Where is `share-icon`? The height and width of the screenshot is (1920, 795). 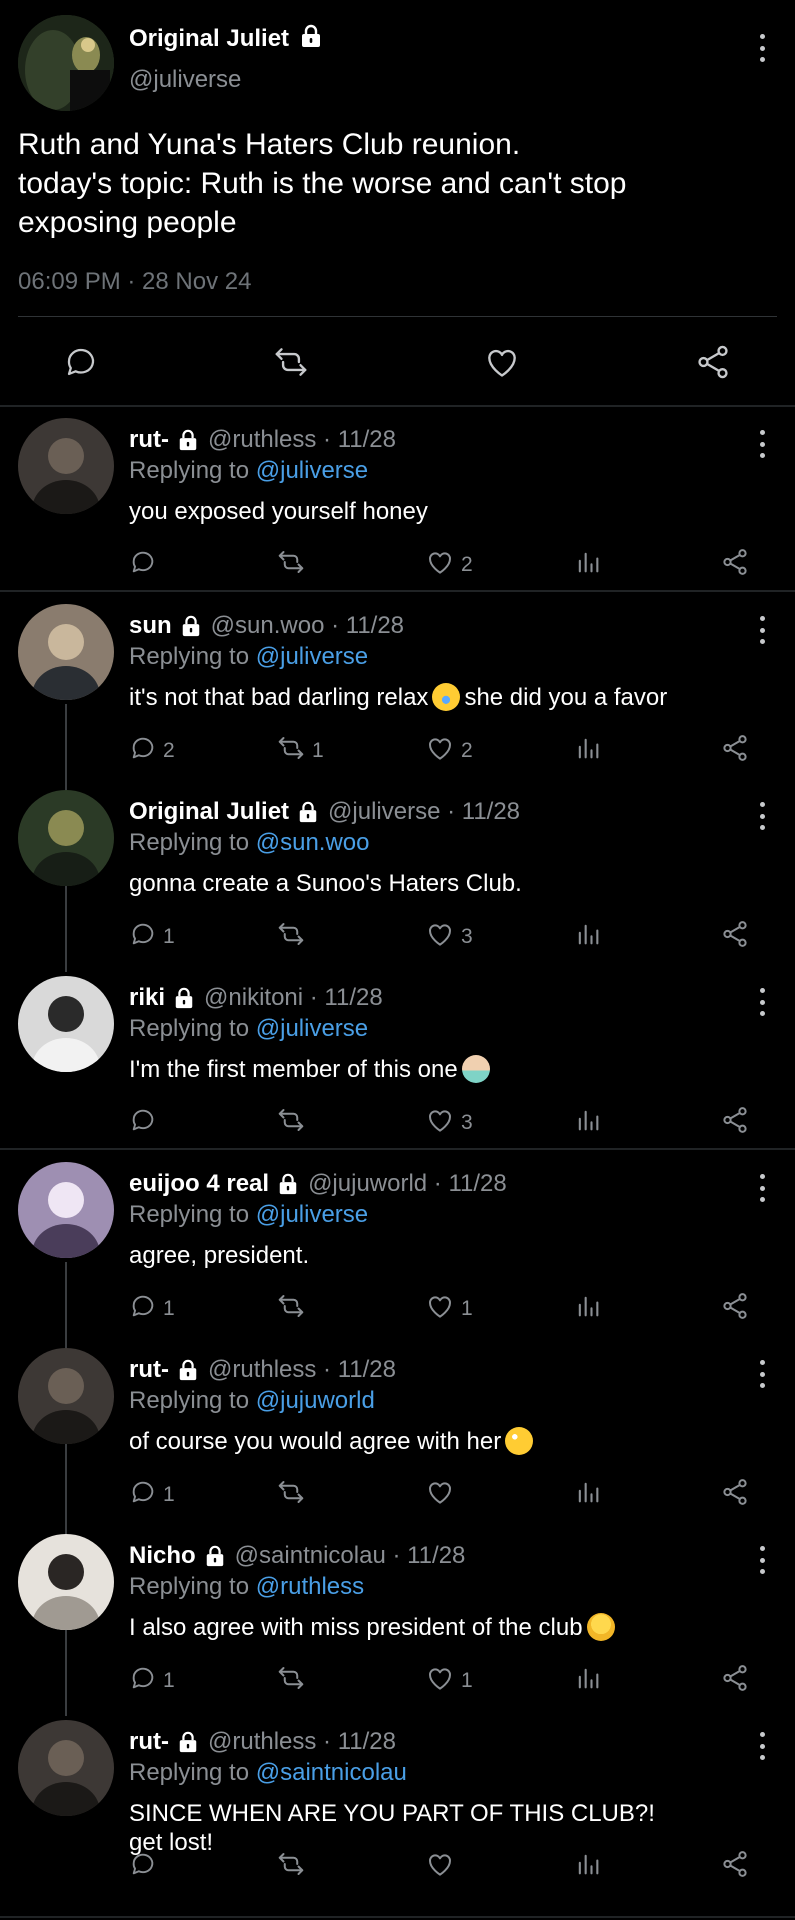
share-icon is located at coordinates (713, 362).